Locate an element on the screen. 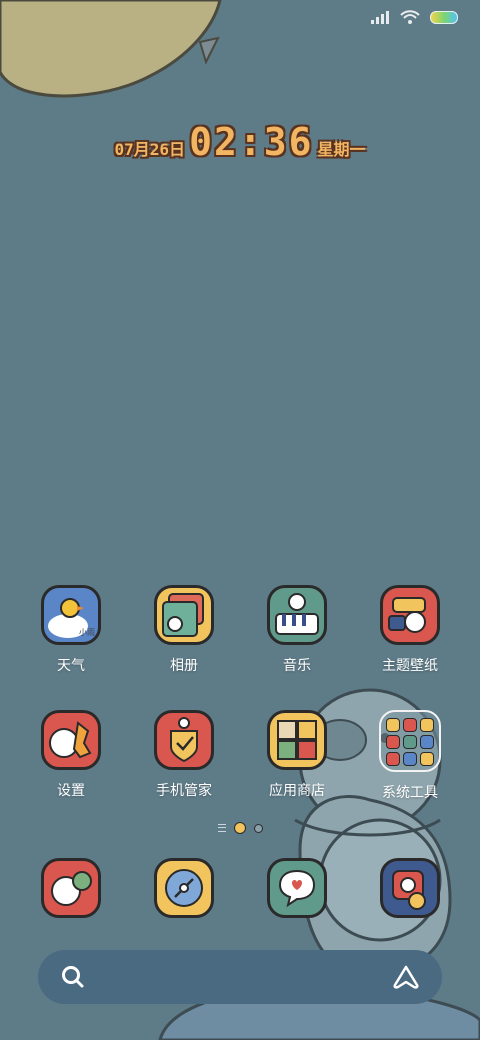 The image size is (480, 1040). app-folder-system-tools: 系统工具 is located at coordinates (410, 756).